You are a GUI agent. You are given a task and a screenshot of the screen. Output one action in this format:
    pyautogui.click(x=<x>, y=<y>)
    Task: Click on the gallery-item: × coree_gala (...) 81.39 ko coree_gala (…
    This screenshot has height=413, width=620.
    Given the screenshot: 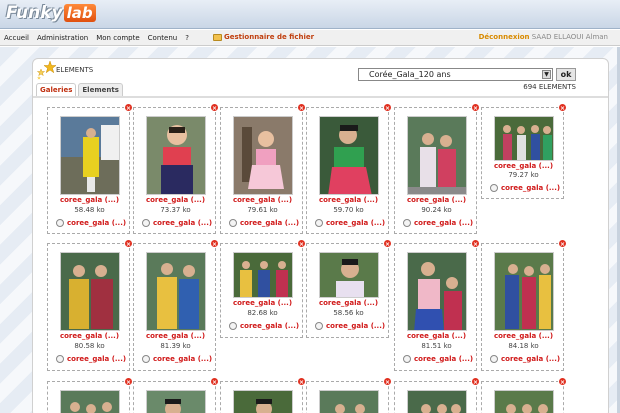 What is the action you would take?
    pyautogui.click(x=176, y=305)
    